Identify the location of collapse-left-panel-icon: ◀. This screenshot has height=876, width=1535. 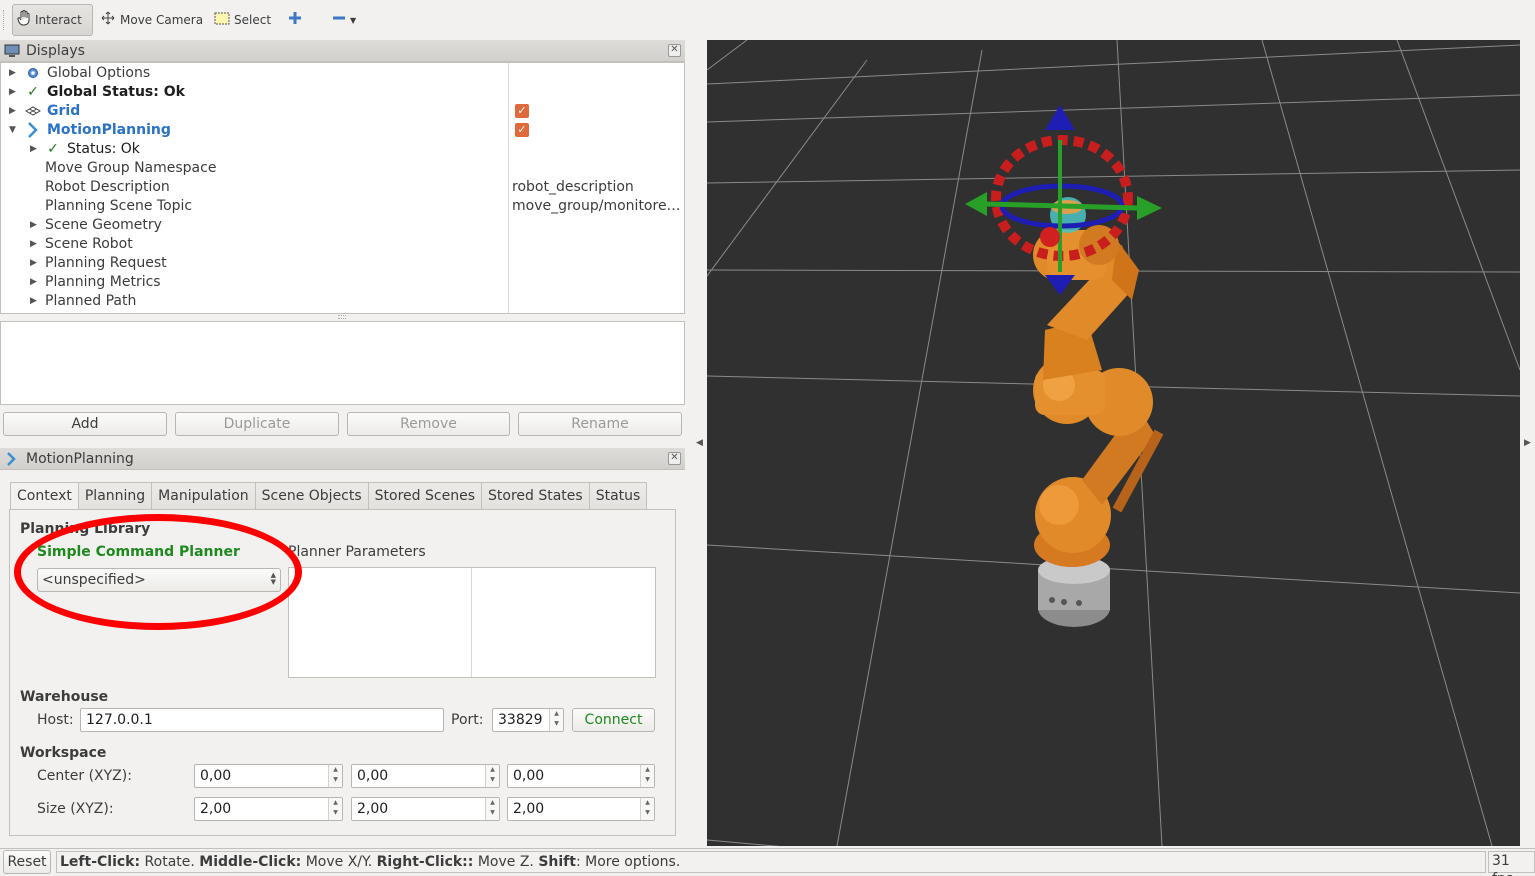
(699, 443).